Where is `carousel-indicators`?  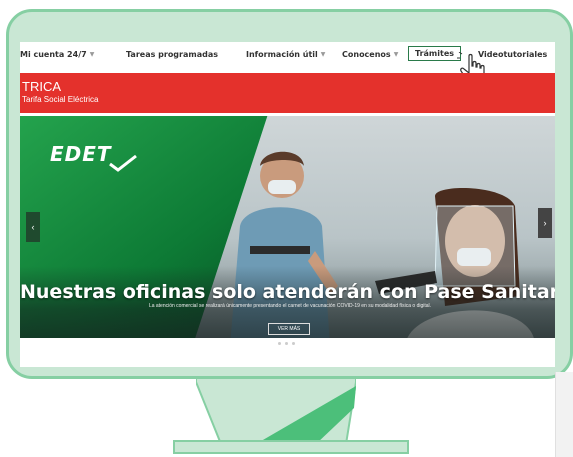 carousel-indicators is located at coordinates (286, 343).